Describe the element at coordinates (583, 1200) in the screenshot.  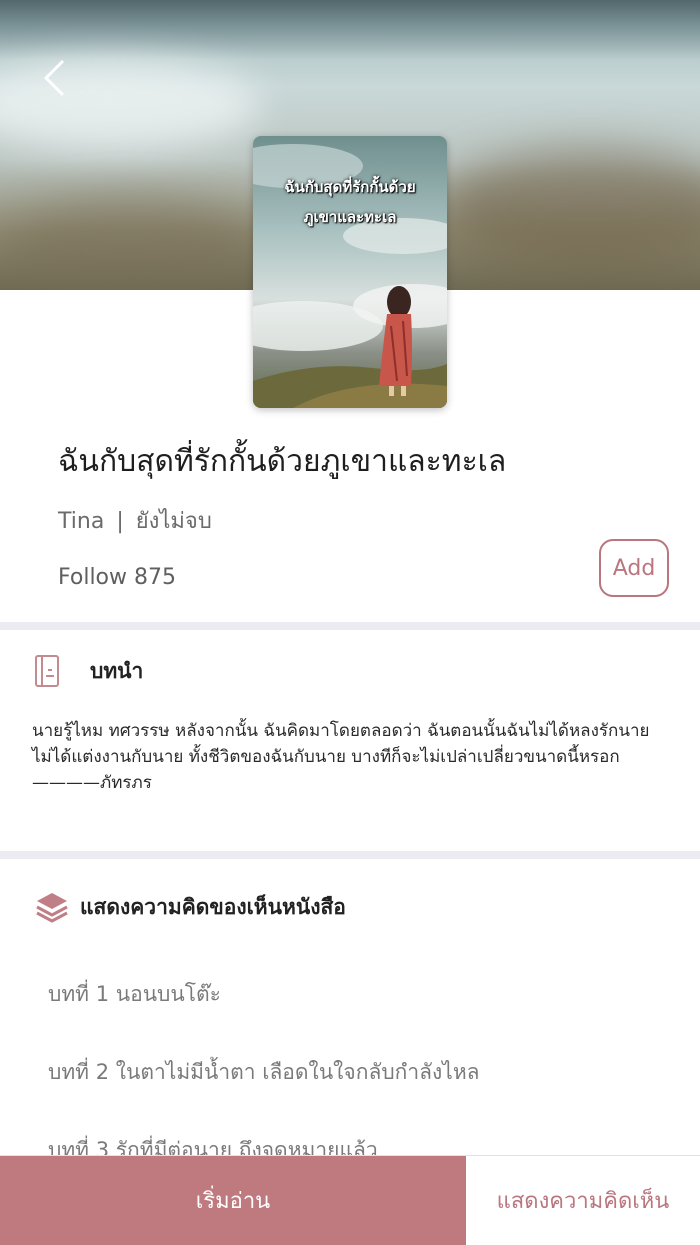
I see `comment-button: แสดงความคิดเห็น` at that location.